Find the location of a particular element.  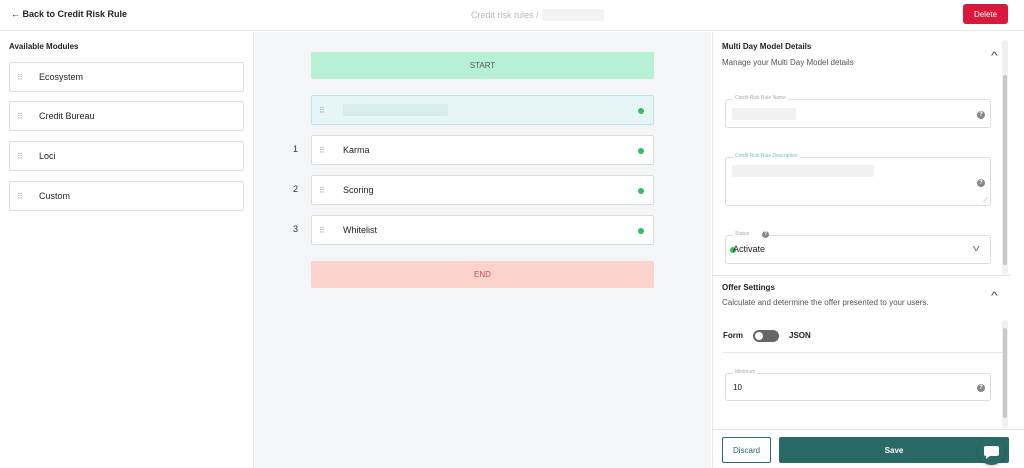

status-select: Status ? Activate v is located at coordinates (858, 247).